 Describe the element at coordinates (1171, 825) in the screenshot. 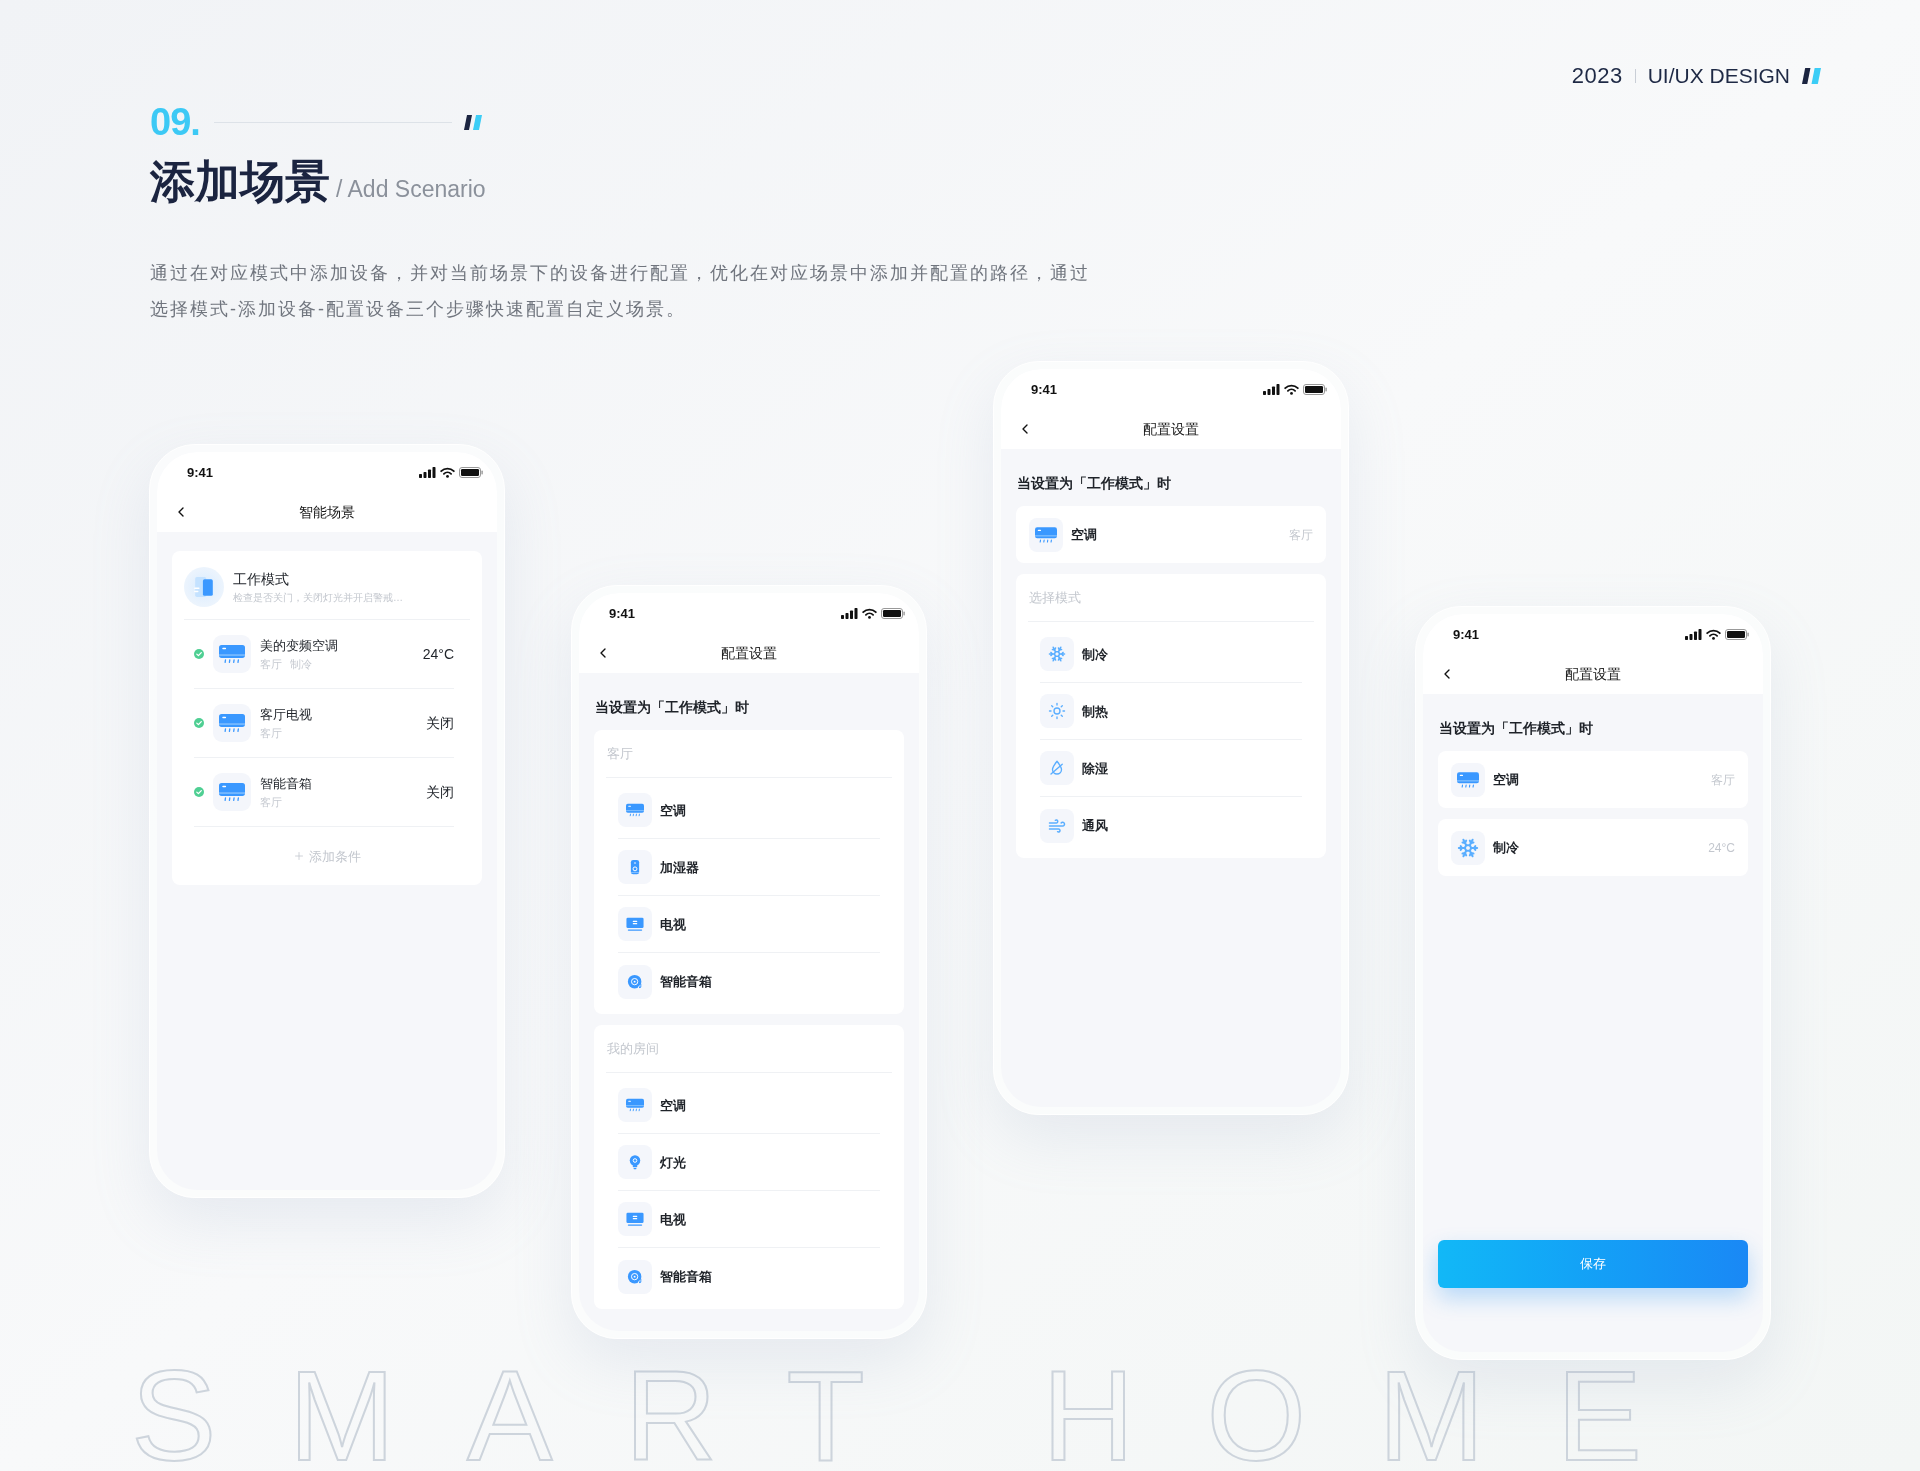

I see `list-item: 通风` at that location.